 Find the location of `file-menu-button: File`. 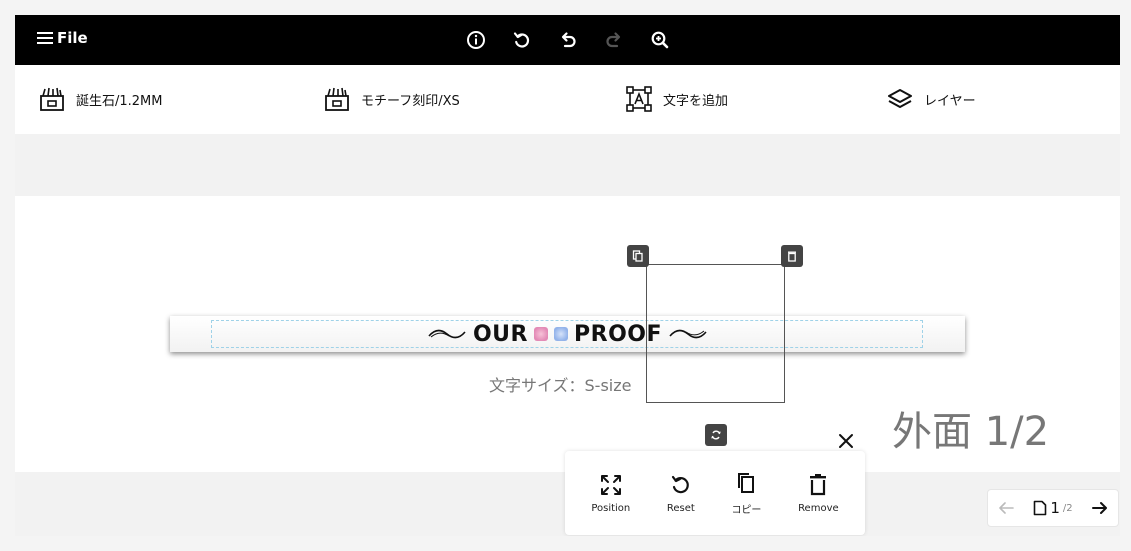

file-menu-button: File is located at coordinates (62, 38).